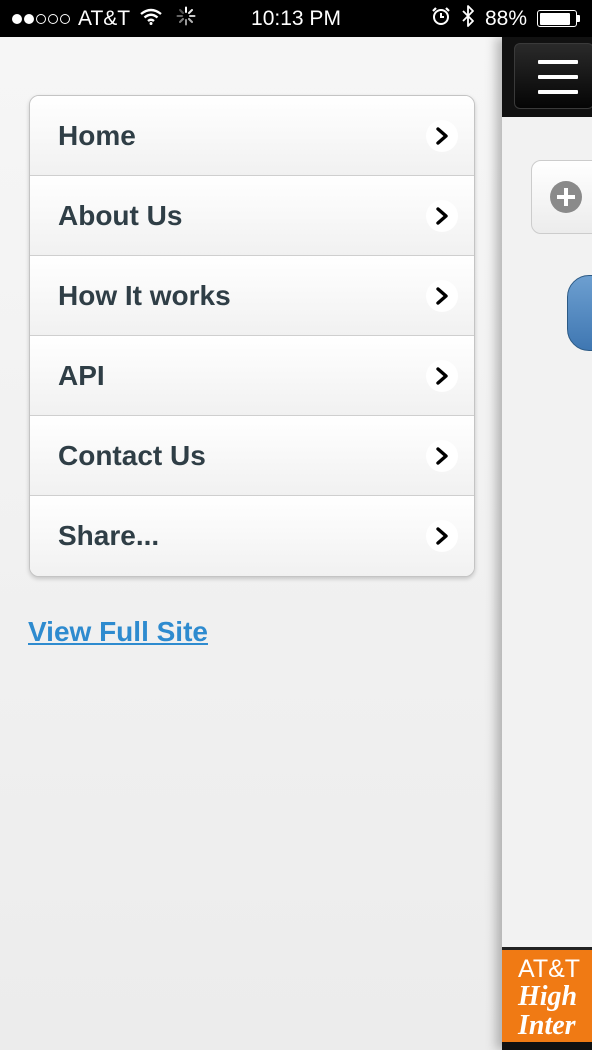  I want to click on main-page-peek: AT&T High Inter, so click(547, 543).